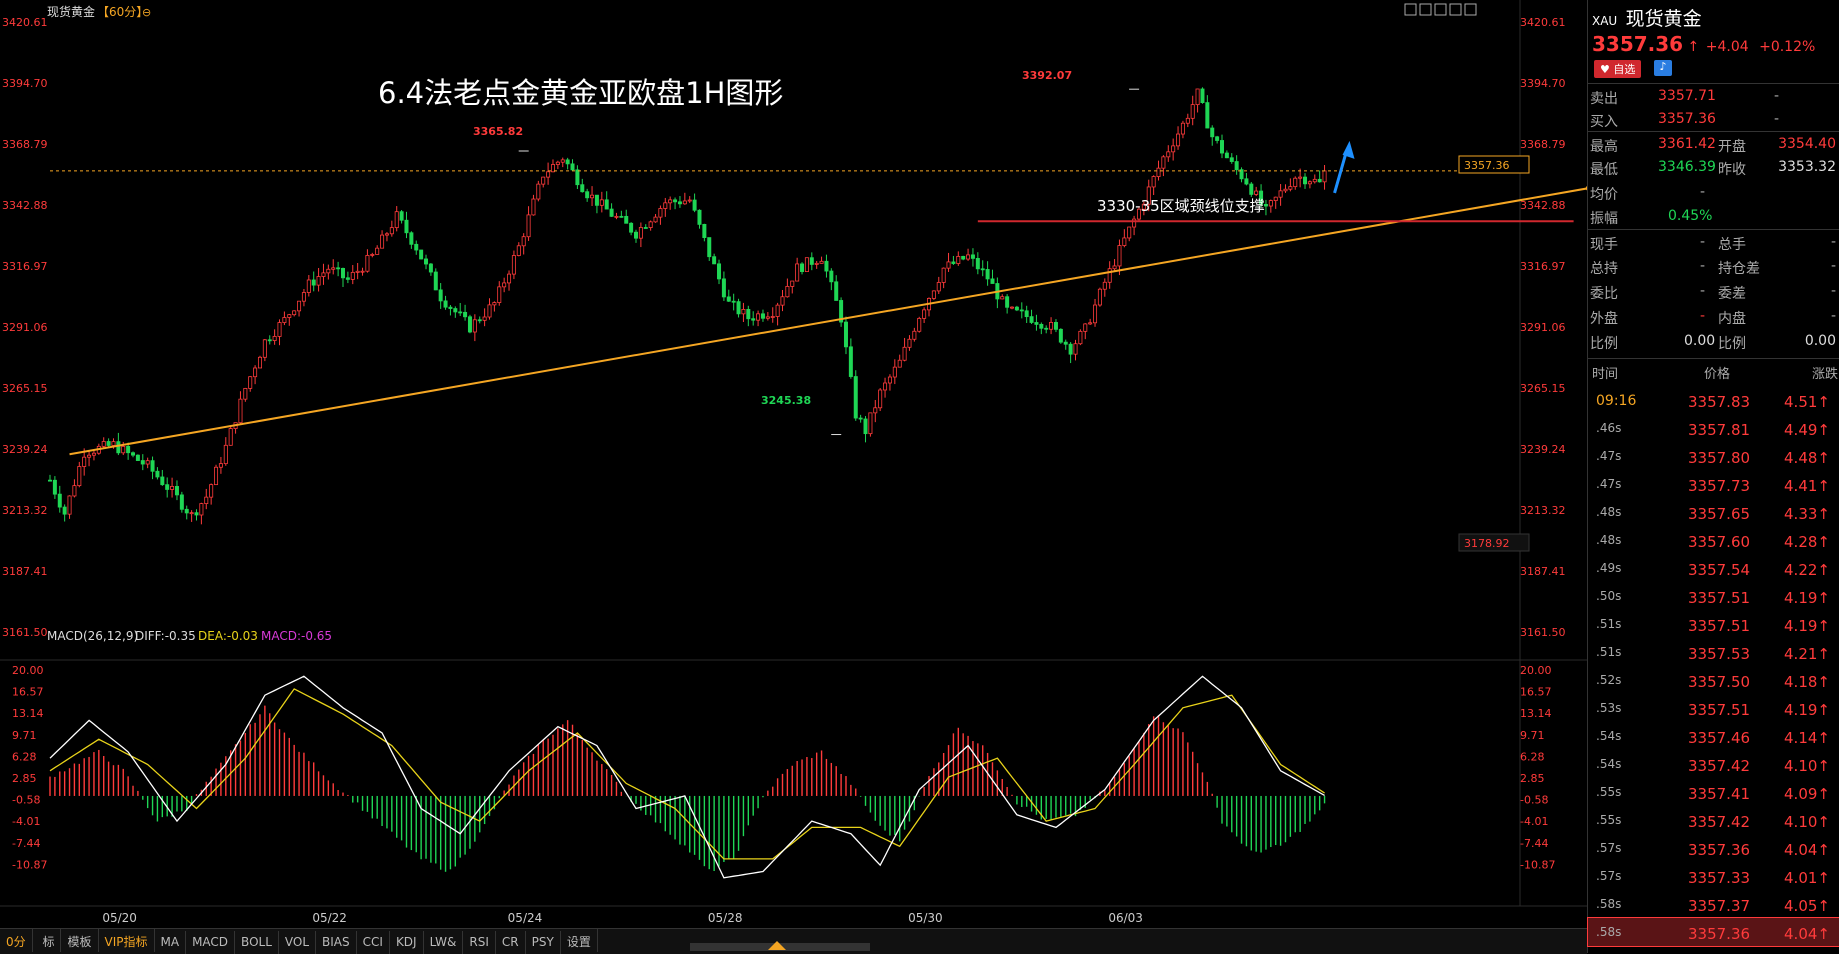  What do you see at coordinates (543, 942) in the screenshot?
I see `indicator-tab: PSY` at bounding box center [543, 942].